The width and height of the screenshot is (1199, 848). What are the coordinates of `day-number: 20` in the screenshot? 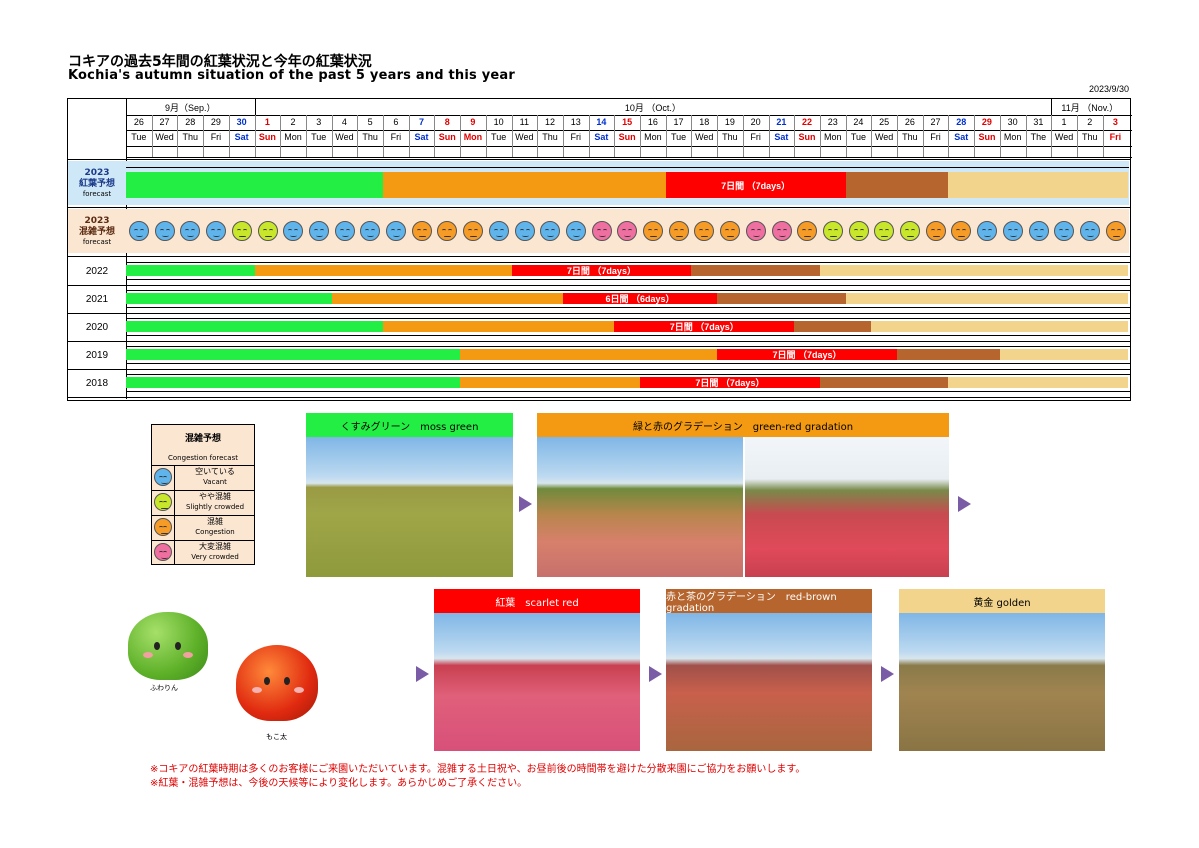 It's located at (755, 122).